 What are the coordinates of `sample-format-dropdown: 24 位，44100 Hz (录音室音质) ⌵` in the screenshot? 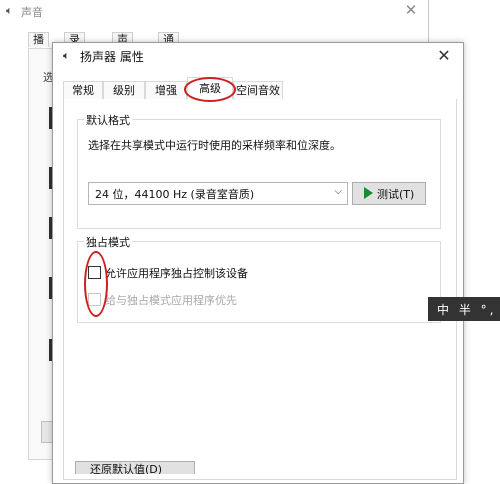 It's located at (218, 193).